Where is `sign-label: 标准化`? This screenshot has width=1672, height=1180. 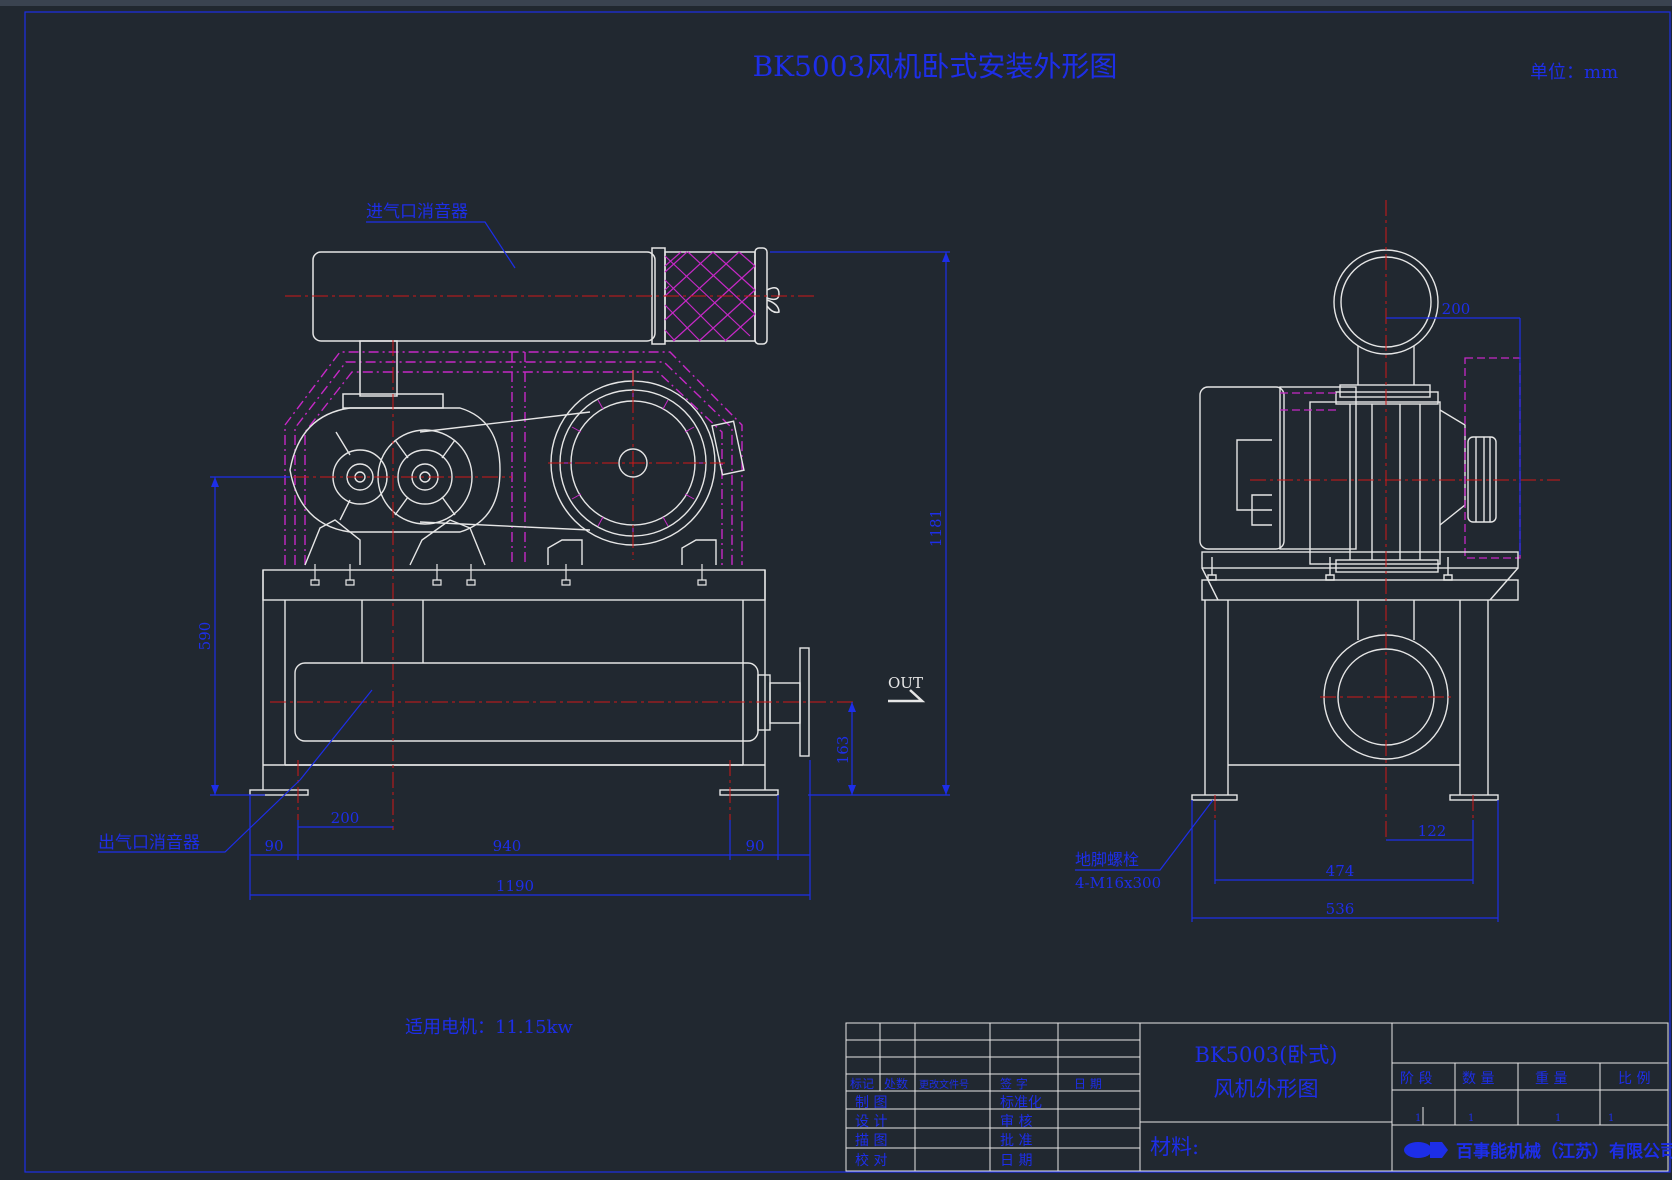 sign-label: 标准化 is located at coordinates (1021, 1103).